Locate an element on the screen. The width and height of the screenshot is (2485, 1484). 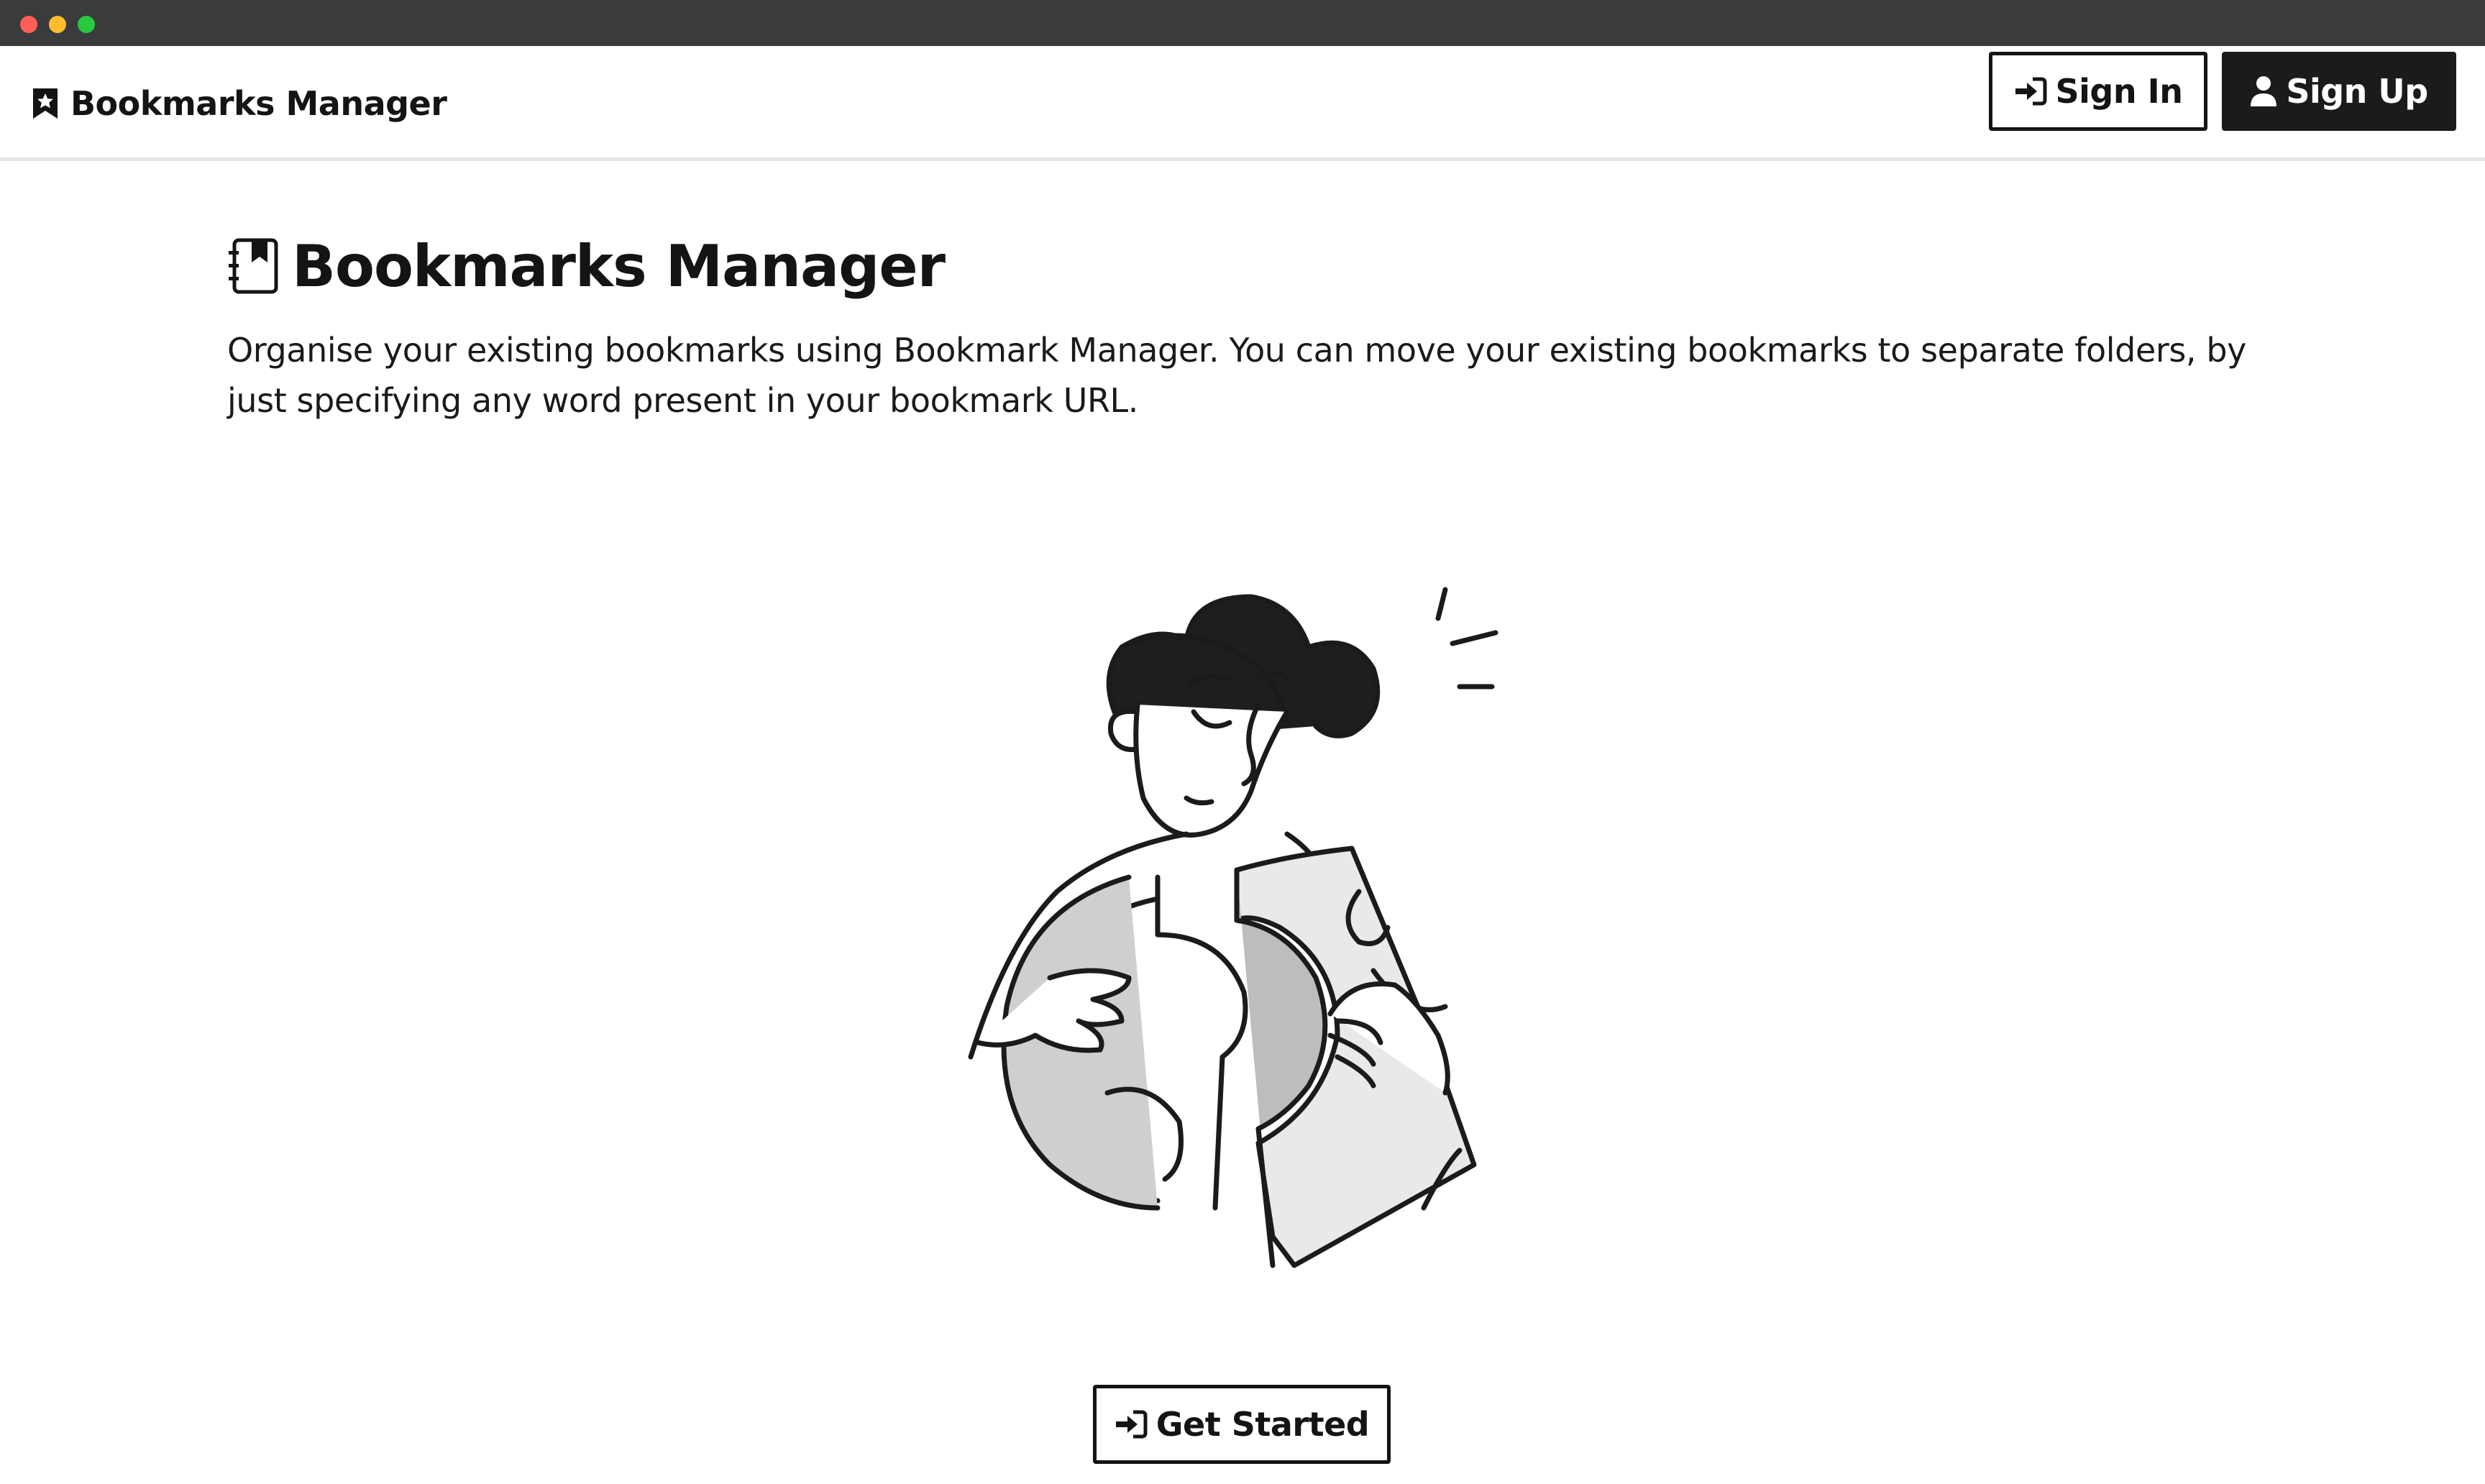
window-titlebar is located at coordinates (1242, 23).